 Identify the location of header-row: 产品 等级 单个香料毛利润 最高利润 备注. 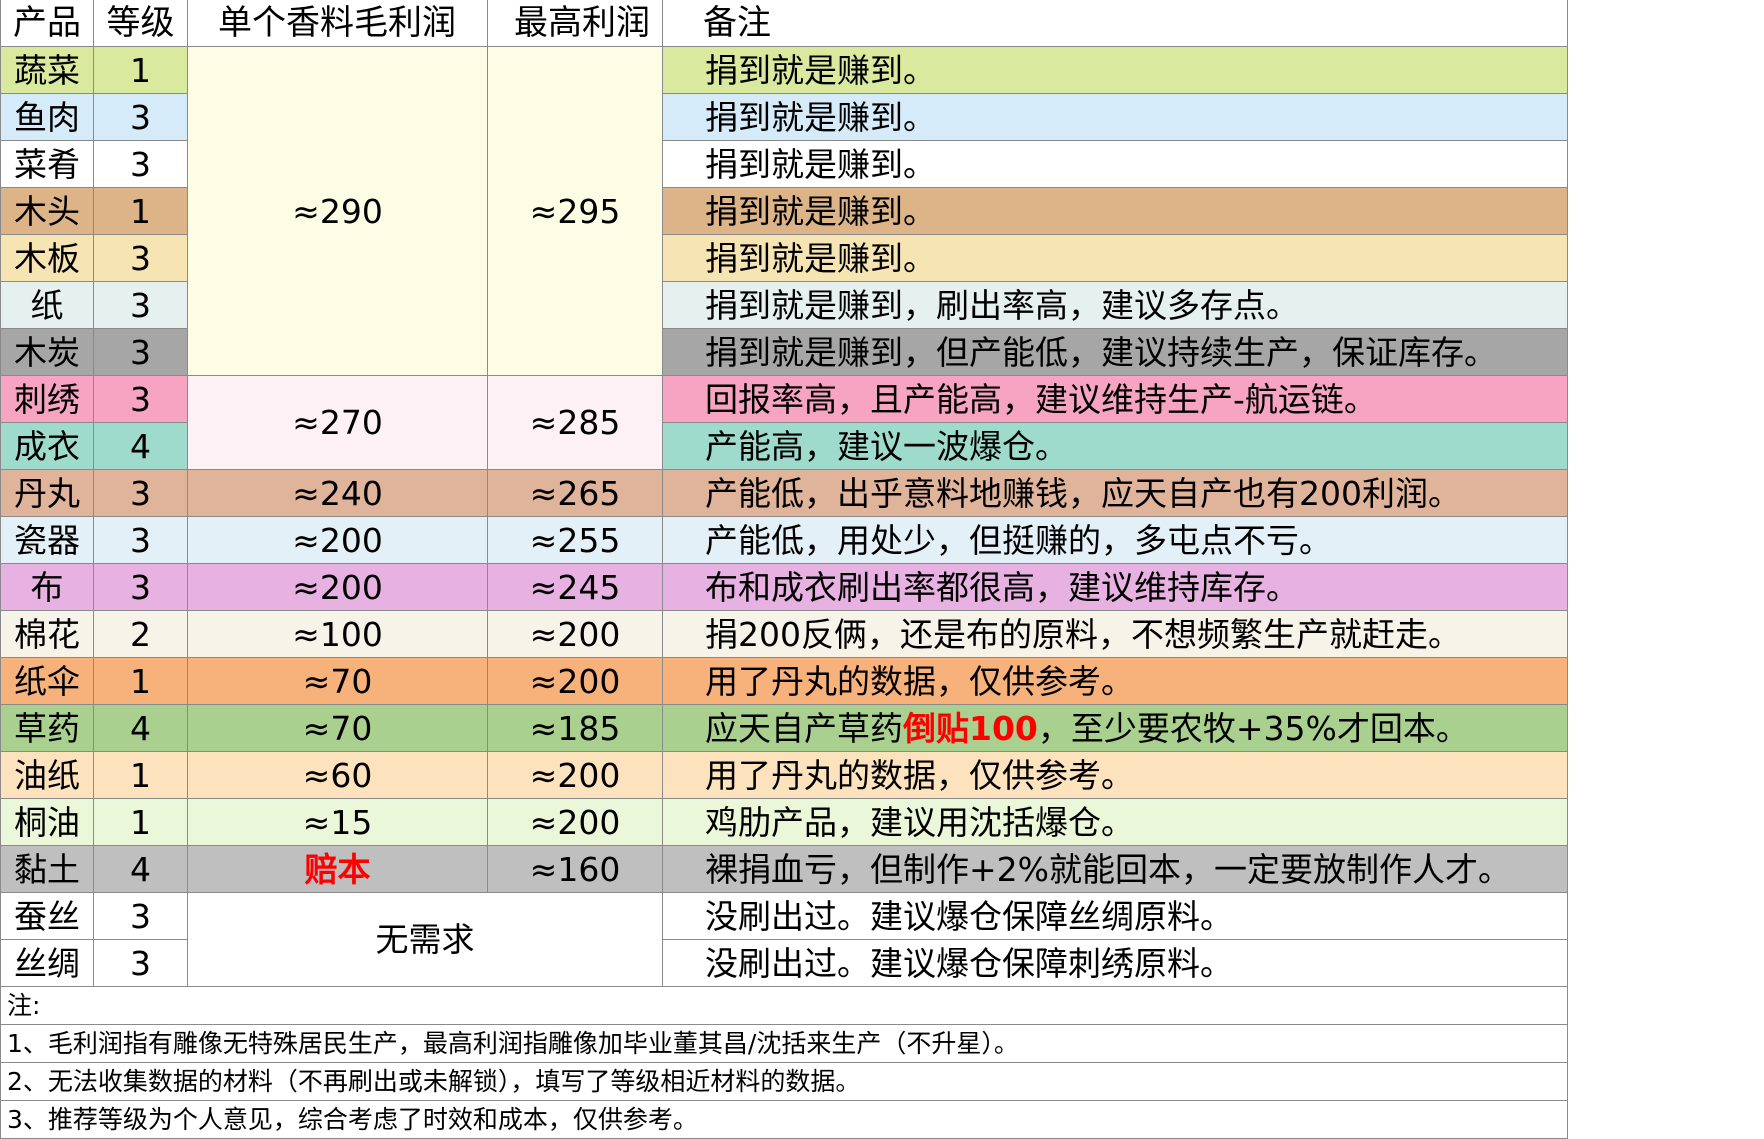
(784, 23).